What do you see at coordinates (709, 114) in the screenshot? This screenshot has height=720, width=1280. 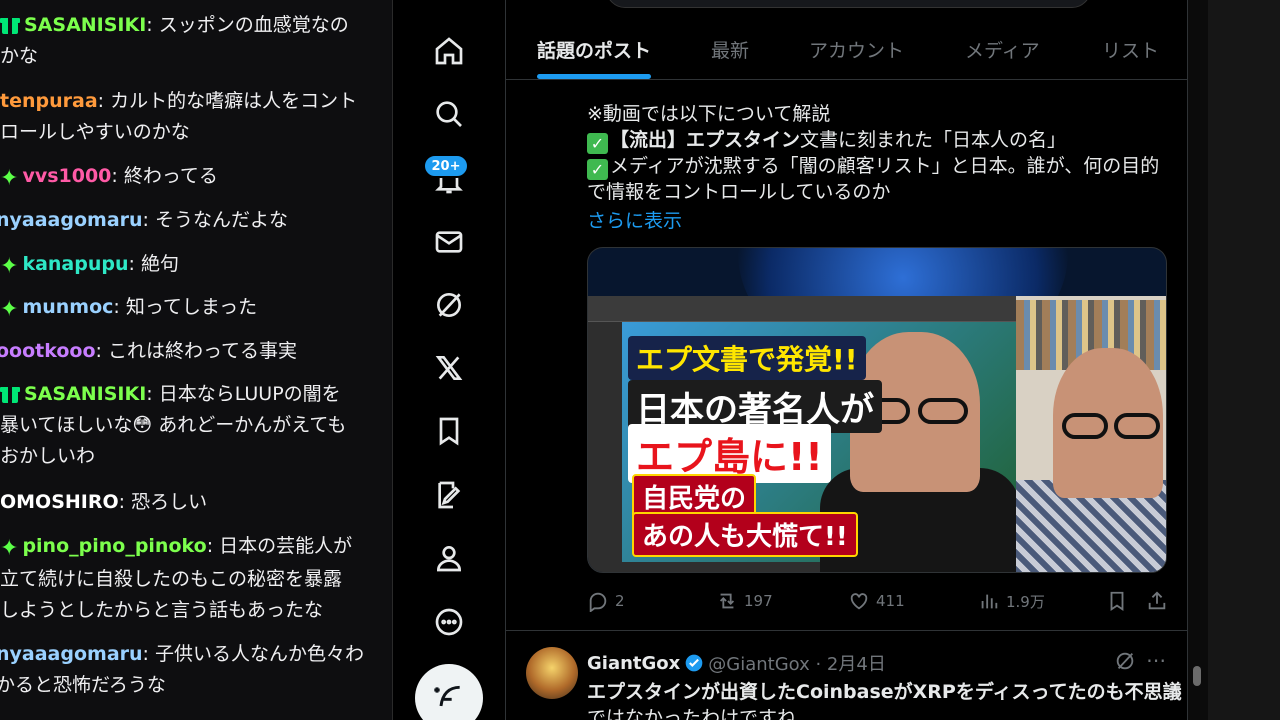 I see `post-text-line: ※動画では以下について解説` at bounding box center [709, 114].